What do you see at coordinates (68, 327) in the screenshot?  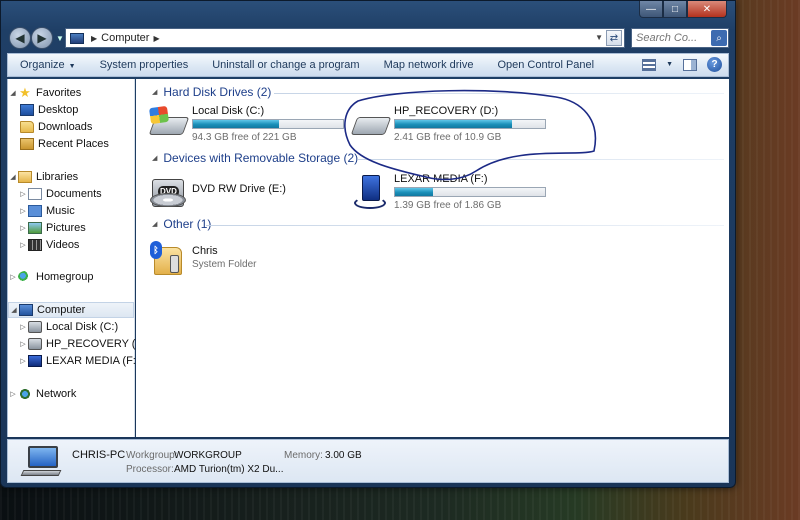 I see `nav-local-disk-c: ▷ Local Disk (C:)` at bounding box center [68, 327].